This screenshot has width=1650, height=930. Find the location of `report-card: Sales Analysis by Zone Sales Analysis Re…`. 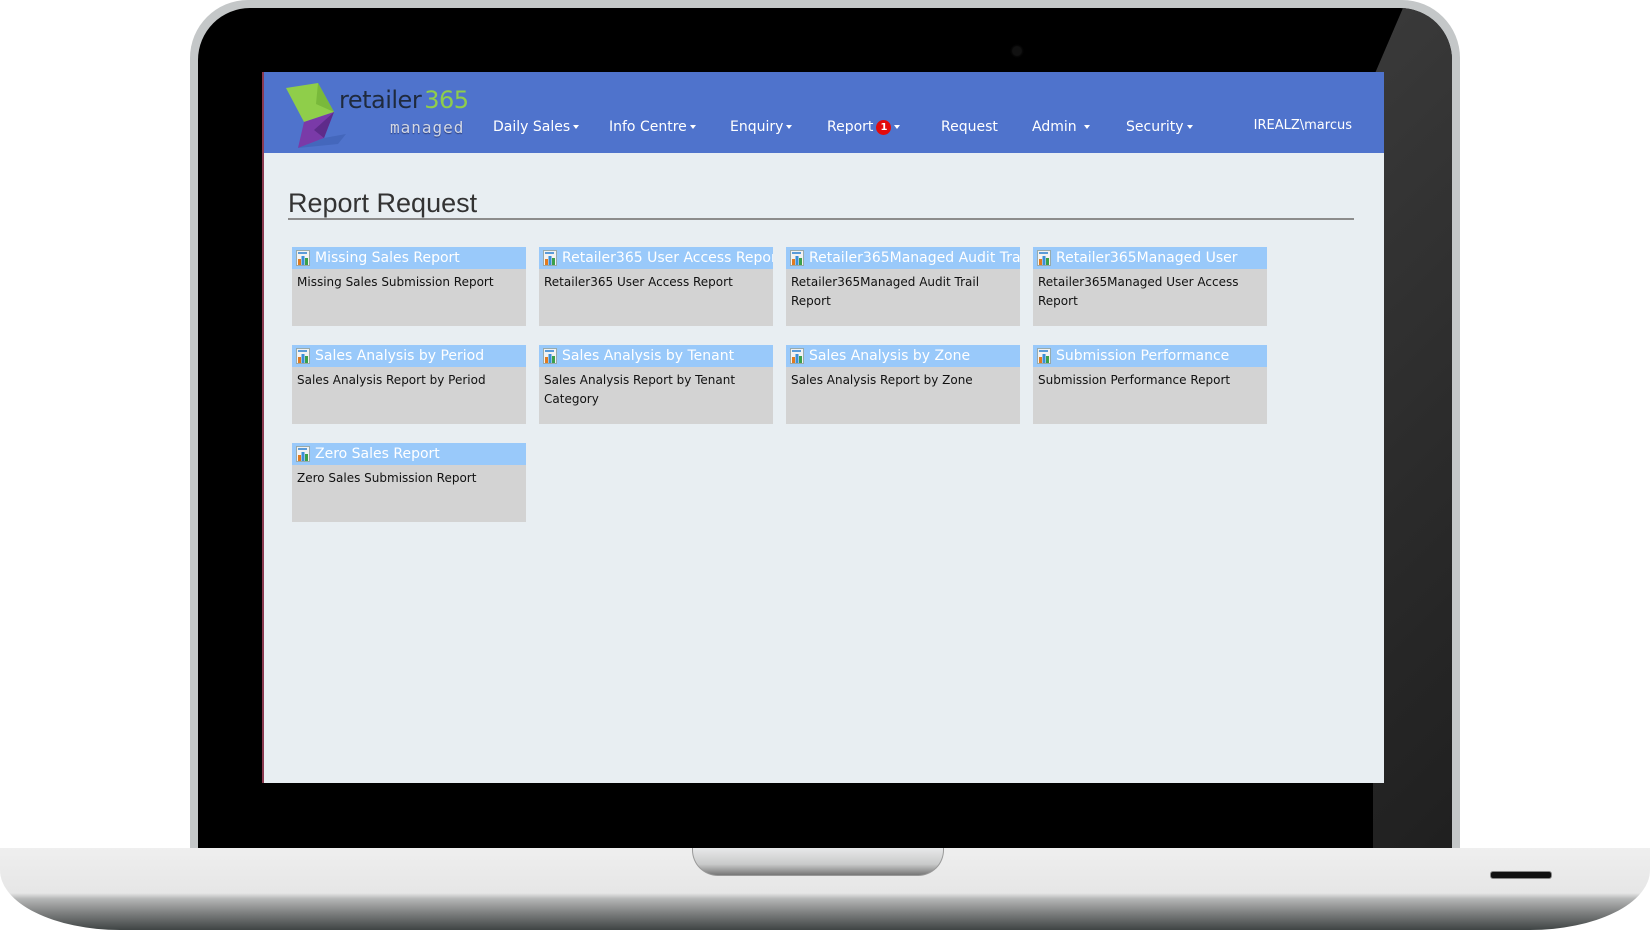

report-card: Sales Analysis by Zone Sales Analysis Re… is located at coordinates (903, 384).